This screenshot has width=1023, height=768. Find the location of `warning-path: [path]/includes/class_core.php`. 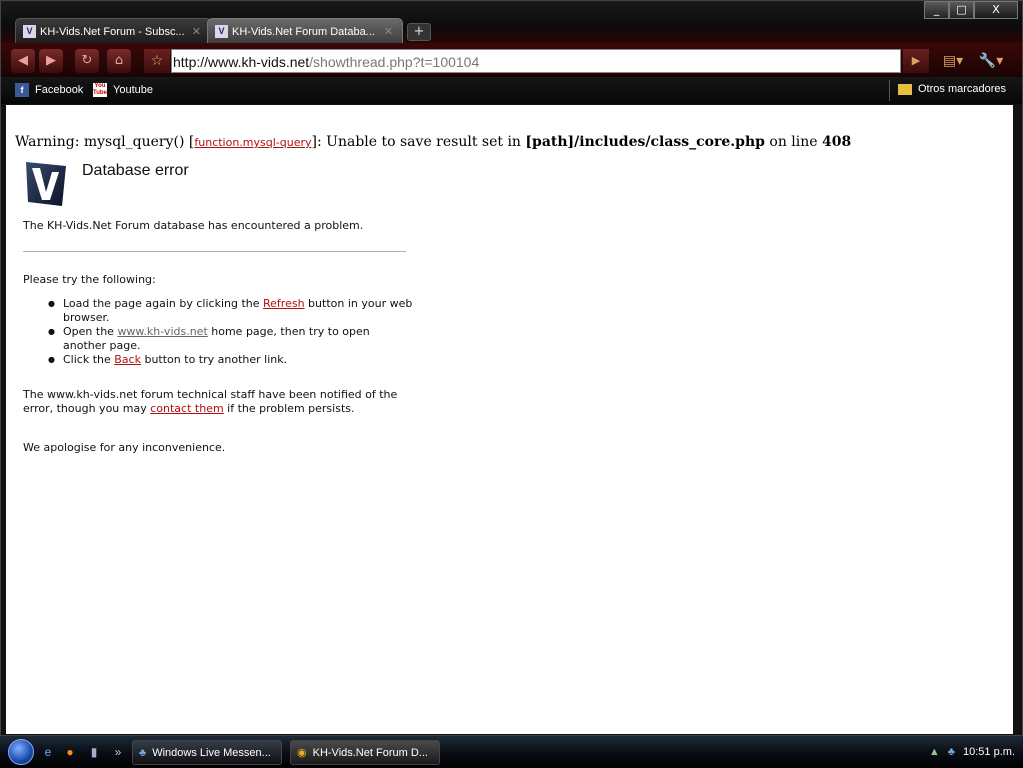

warning-path: [path]/includes/class_core.php is located at coordinates (645, 142).